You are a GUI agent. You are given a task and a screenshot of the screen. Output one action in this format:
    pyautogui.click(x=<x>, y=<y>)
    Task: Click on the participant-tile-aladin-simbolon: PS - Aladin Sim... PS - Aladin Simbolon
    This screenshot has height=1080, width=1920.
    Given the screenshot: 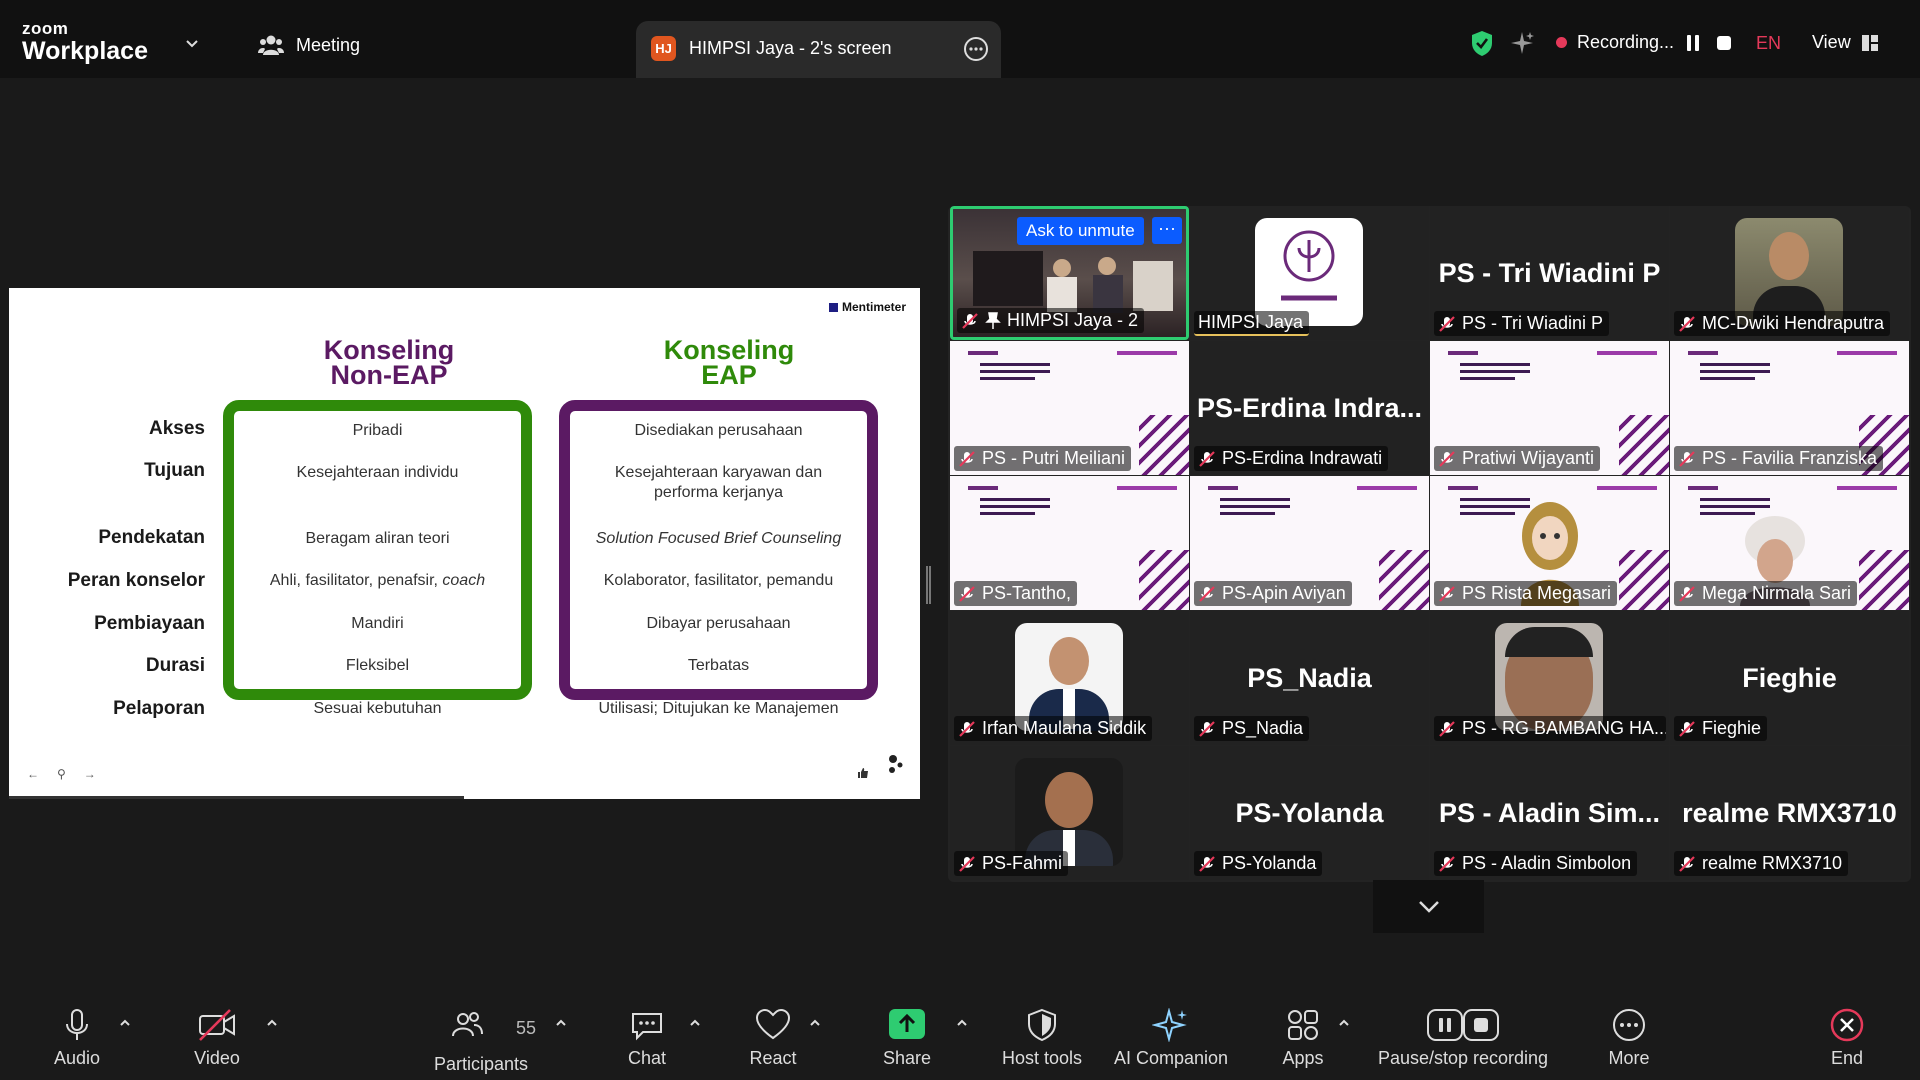 What is the action you would take?
    pyautogui.click(x=1549, y=813)
    